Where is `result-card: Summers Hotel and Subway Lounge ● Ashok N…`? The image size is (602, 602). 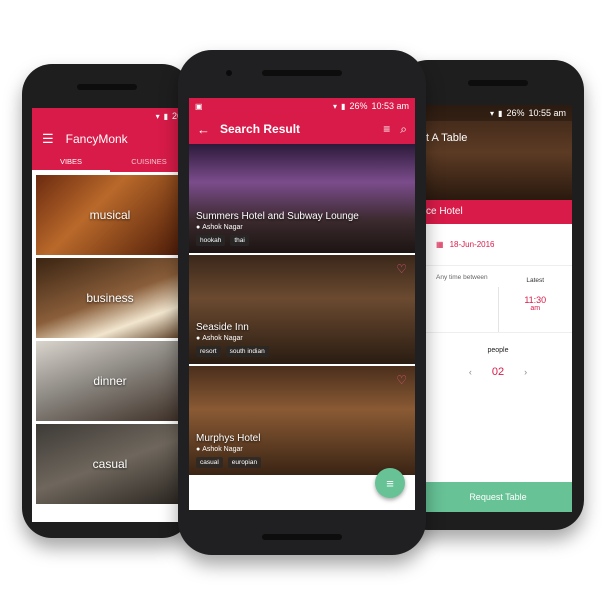
result-card: Summers Hotel and Subway Lounge ● Ashok N… is located at coordinates (302, 198).